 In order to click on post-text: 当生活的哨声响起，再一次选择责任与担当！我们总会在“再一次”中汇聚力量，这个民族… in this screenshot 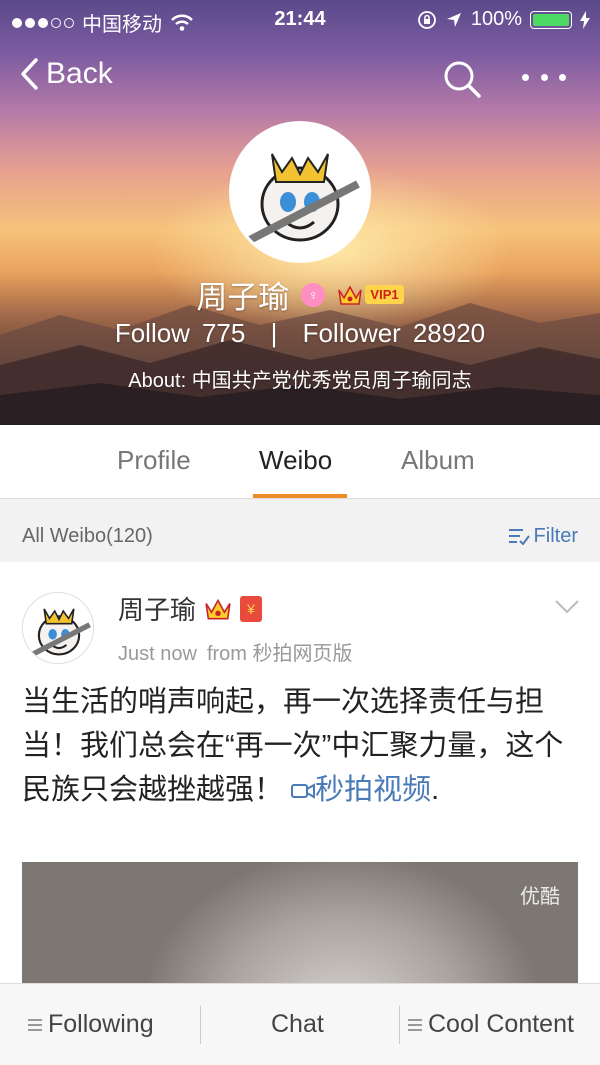, I will do `click(300, 746)`.